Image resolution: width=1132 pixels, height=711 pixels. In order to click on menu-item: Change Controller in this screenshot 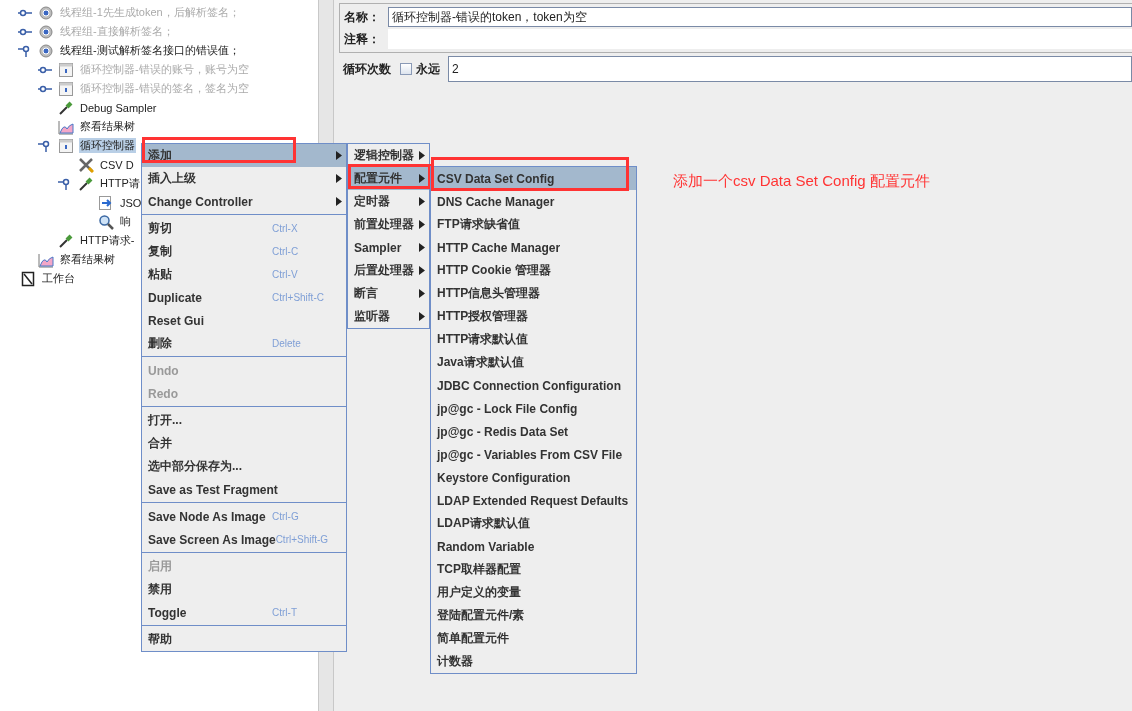, I will do `click(244, 201)`.